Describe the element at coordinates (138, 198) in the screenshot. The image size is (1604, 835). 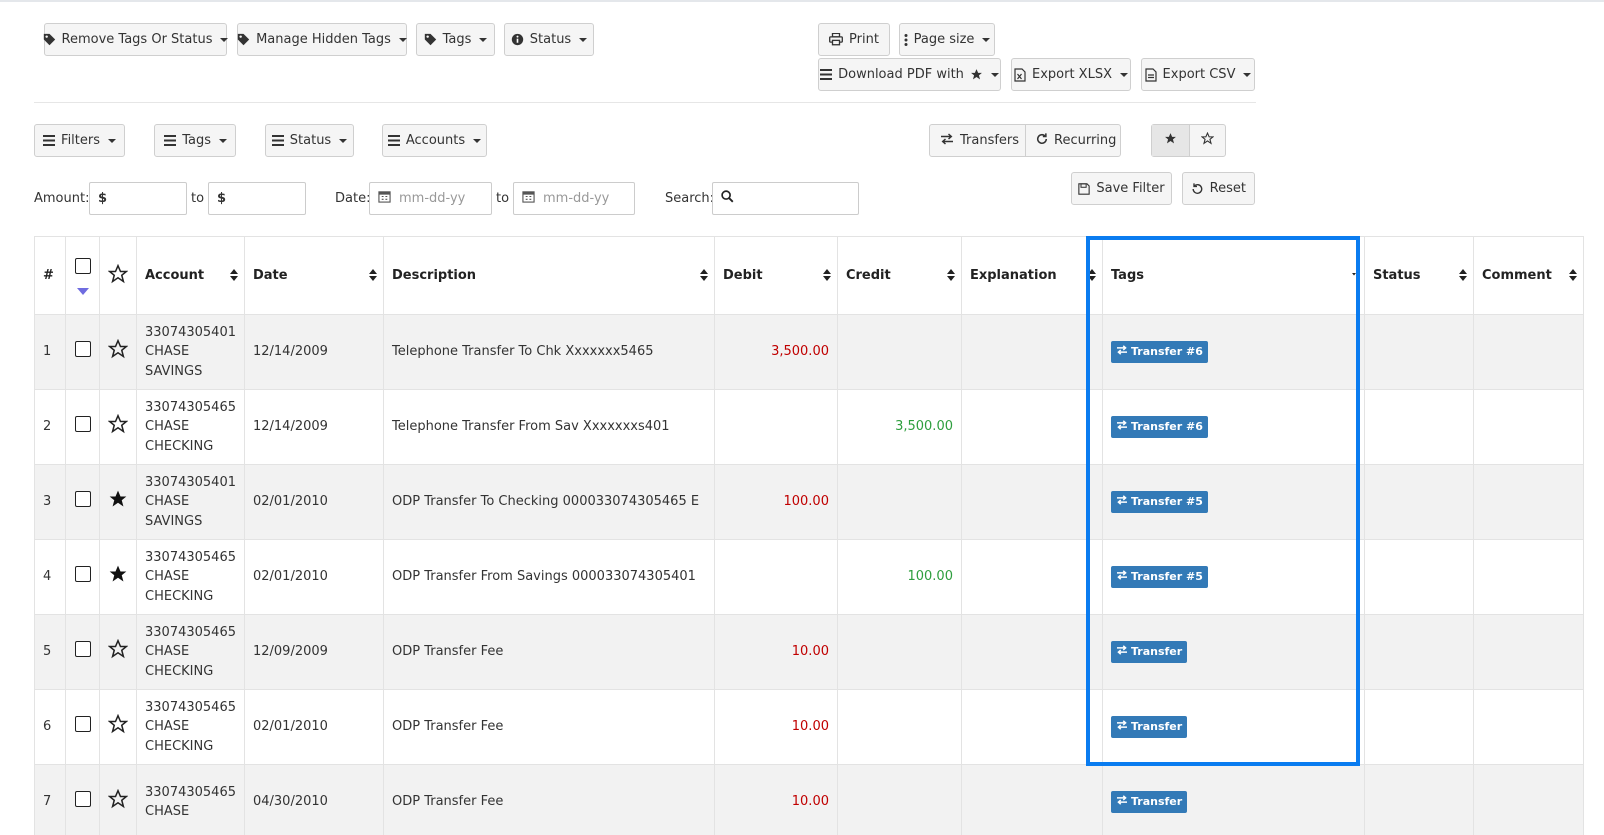
I see `amount-min-input: $` at that location.